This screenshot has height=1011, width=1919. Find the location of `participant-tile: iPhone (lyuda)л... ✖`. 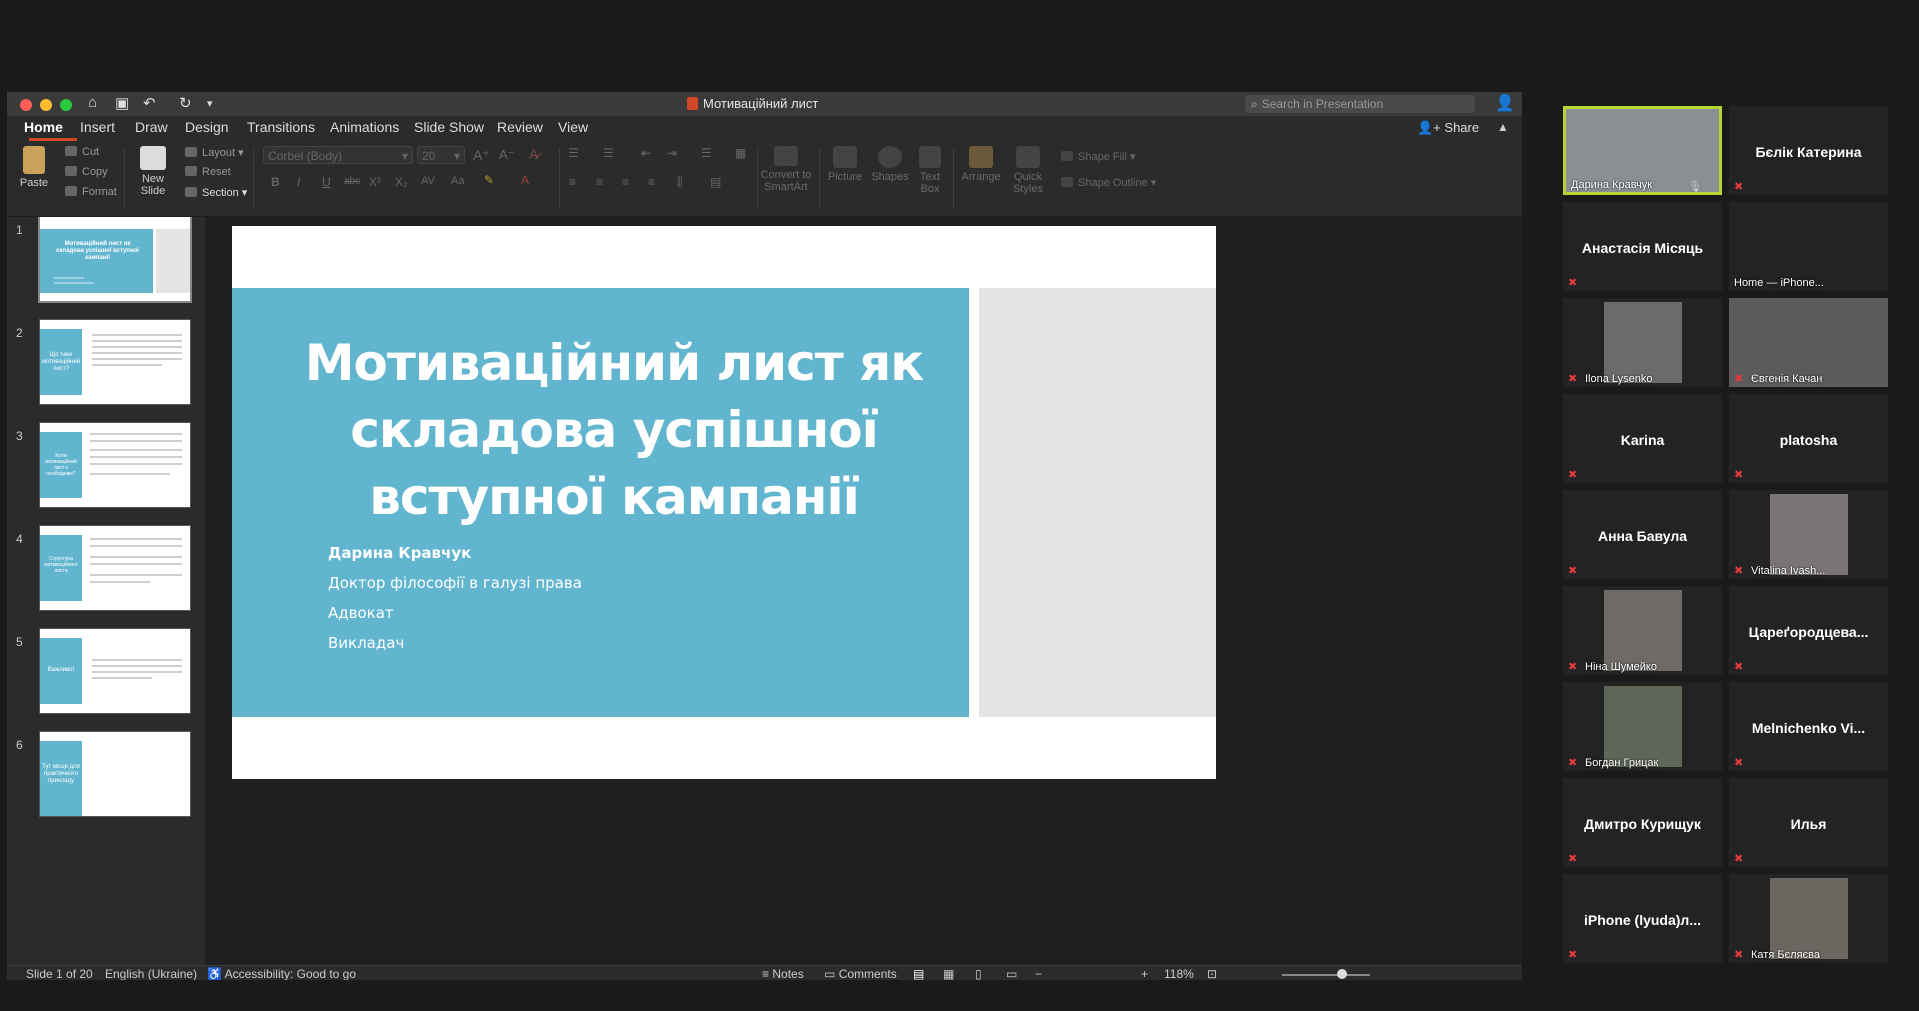

participant-tile: iPhone (lyuda)л... ✖ is located at coordinates (1642, 918).